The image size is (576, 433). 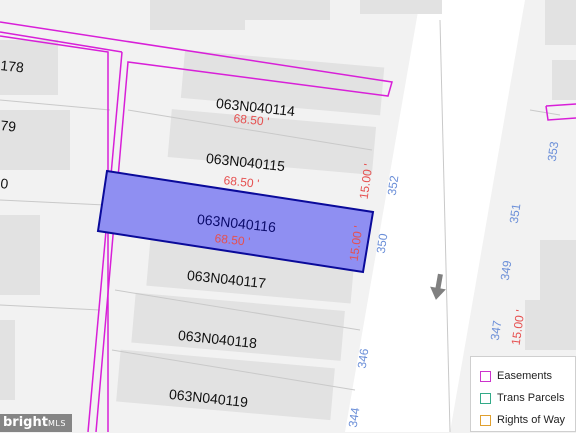 What do you see at coordinates (485, 376) in the screenshot?
I see `easements-swatch-icon` at bounding box center [485, 376].